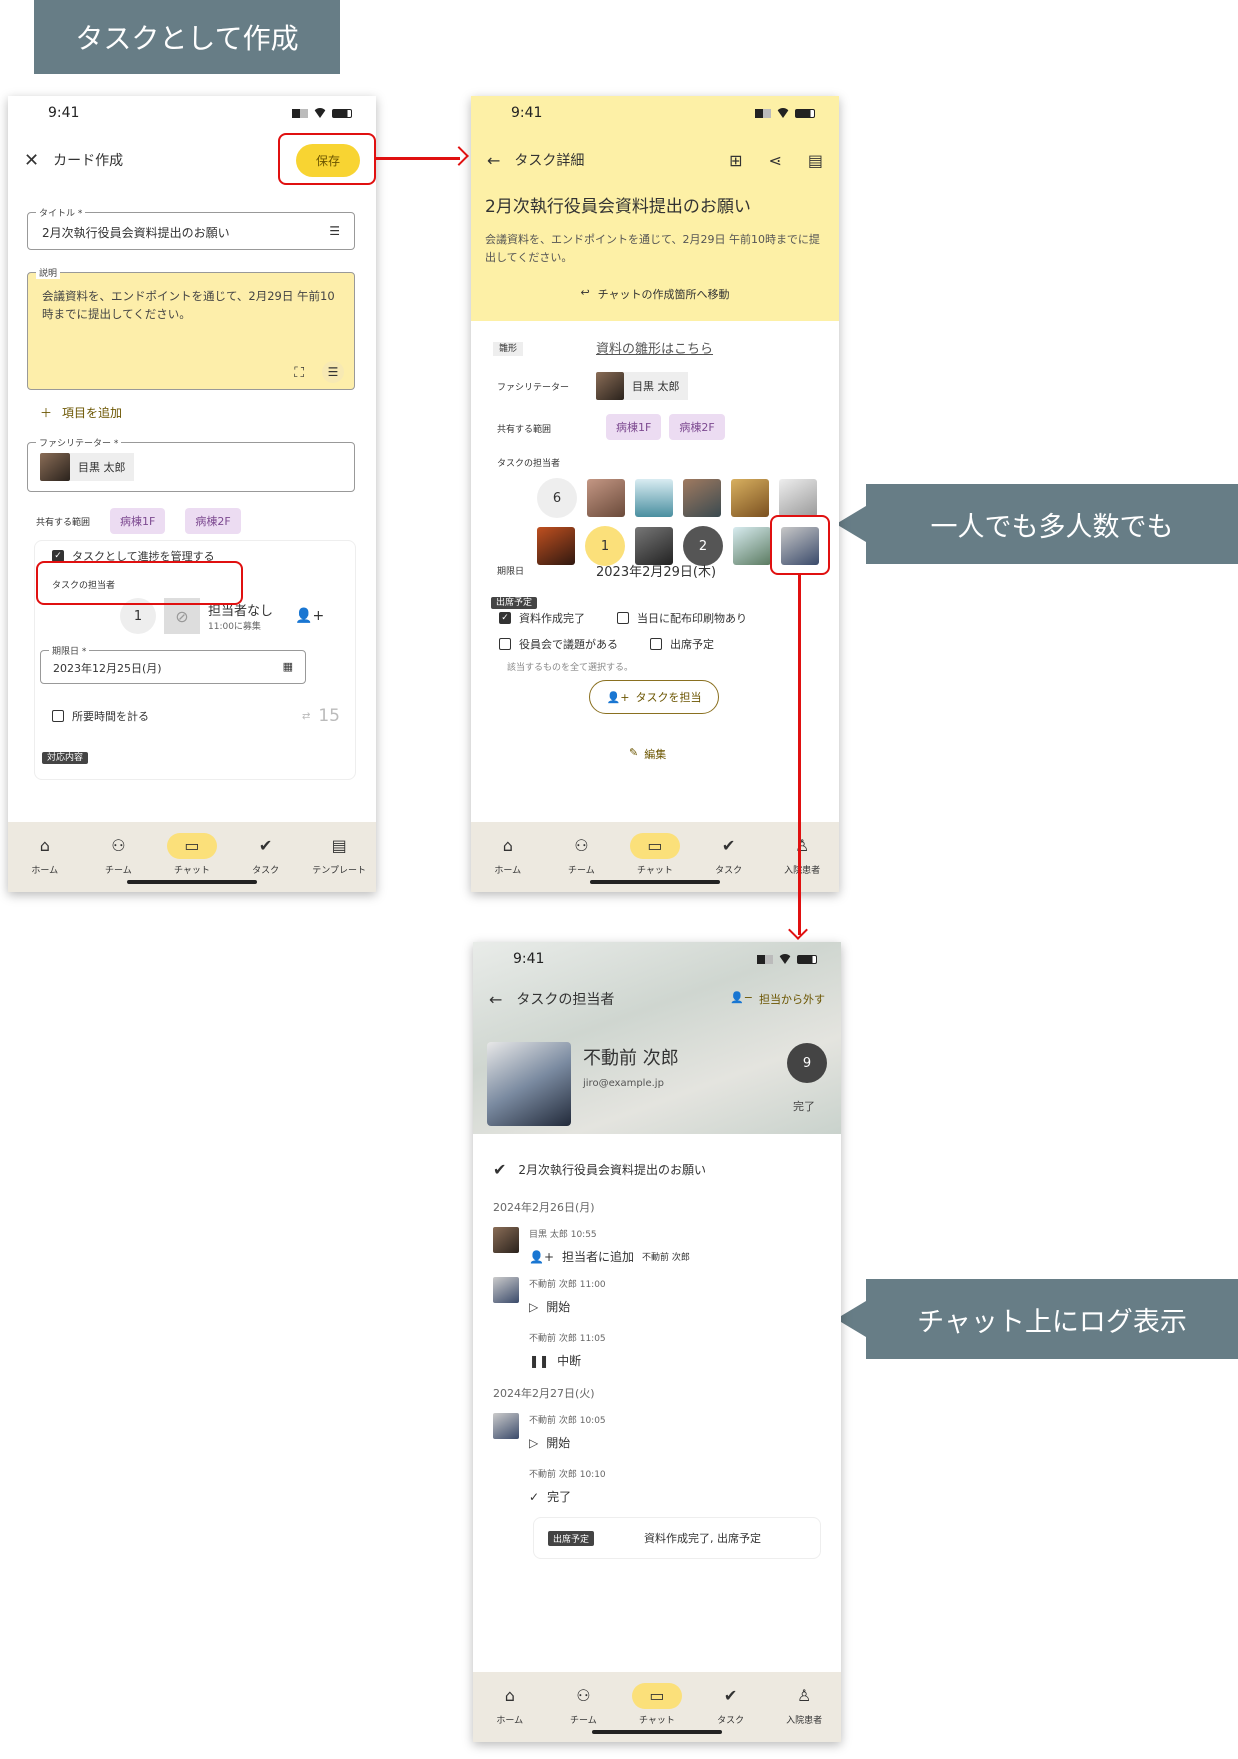  What do you see at coordinates (682, 618) in the screenshot?
I see `check-print-handout: 当日に配布印刷物あり` at bounding box center [682, 618].